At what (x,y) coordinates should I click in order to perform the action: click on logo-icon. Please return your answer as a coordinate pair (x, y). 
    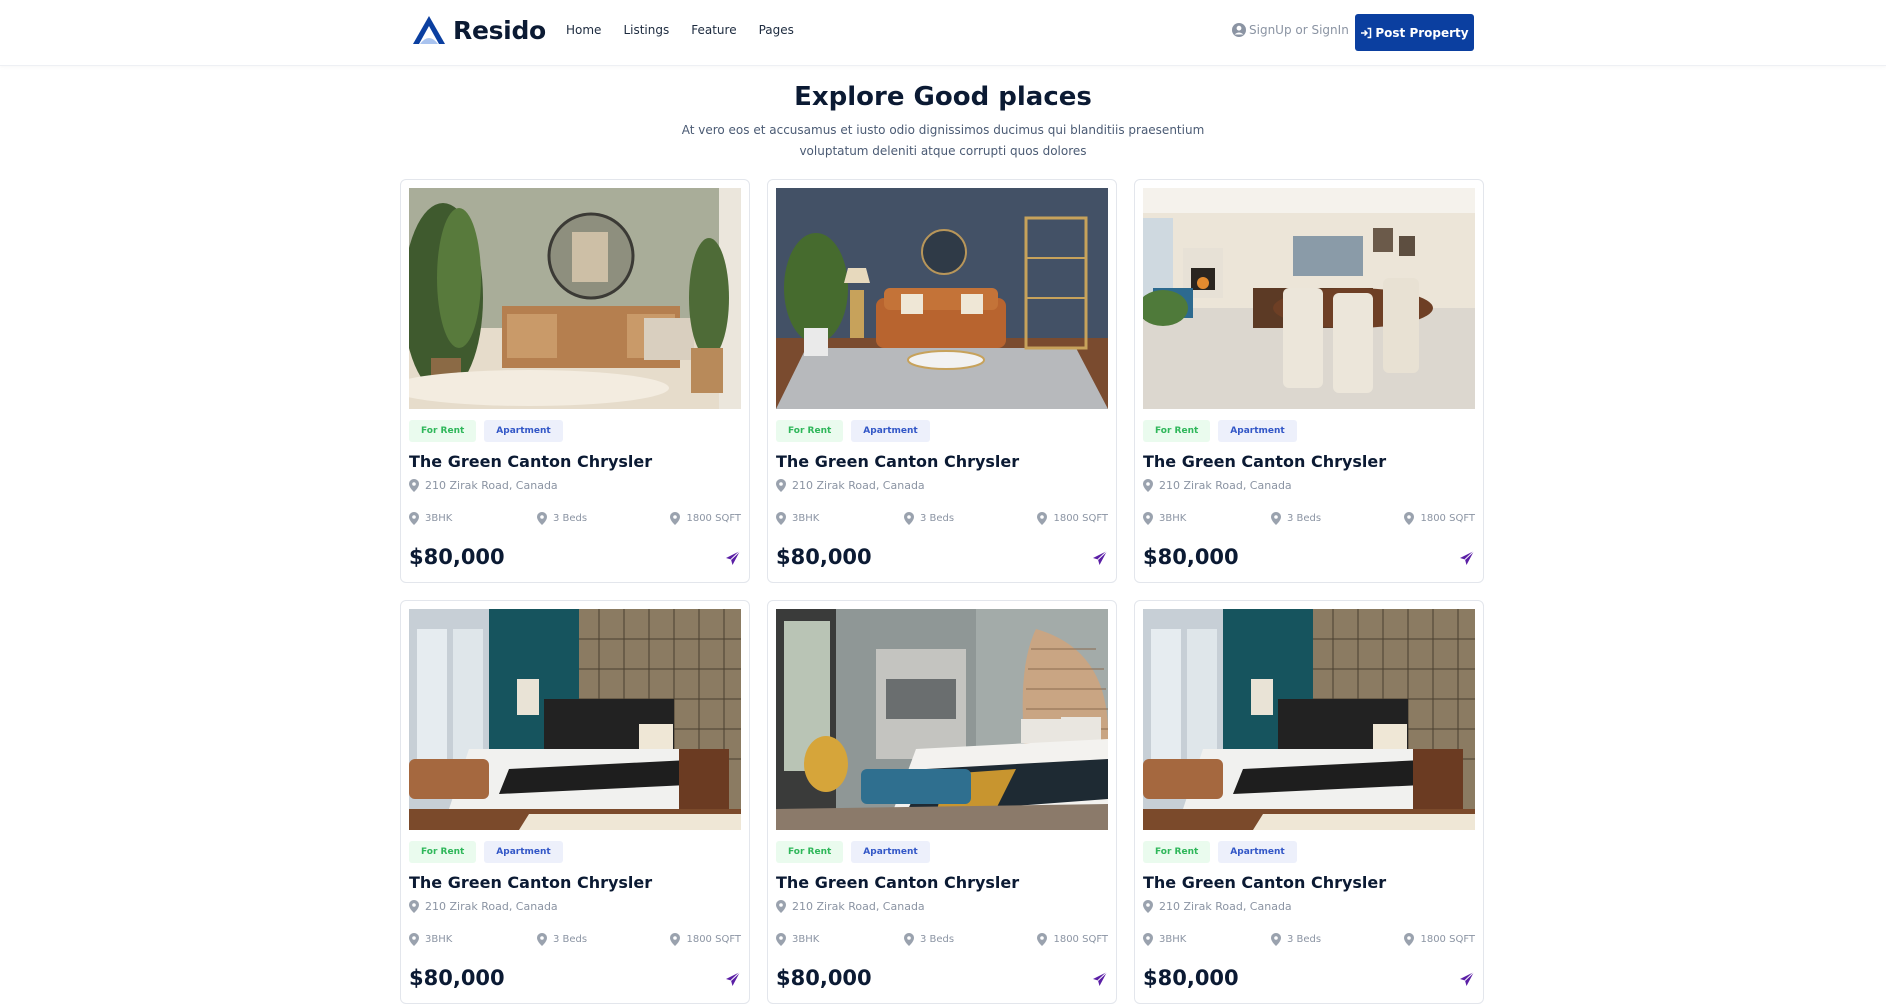
    Looking at the image, I should click on (429, 30).